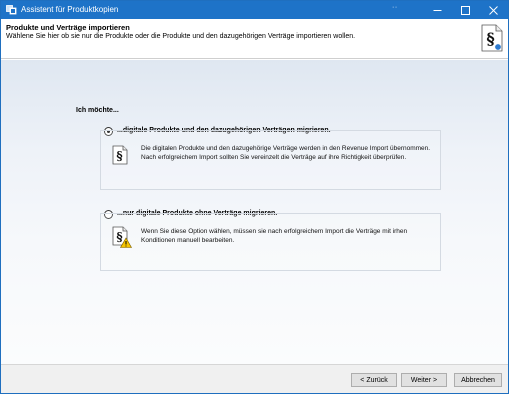 Image resolution: width=509 pixels, height=394 pixels. I want to click on cancel-button: Abbrechen, so click(478, 380).